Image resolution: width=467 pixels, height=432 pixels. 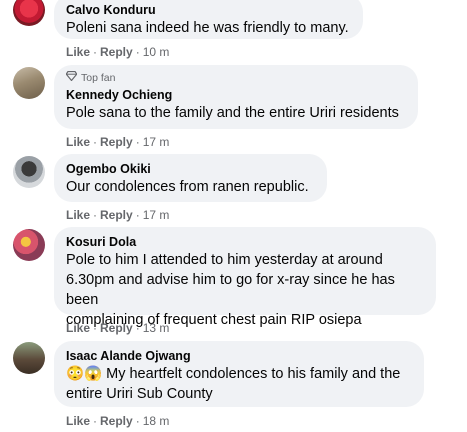 I want to click on top-fan-label: Top fan, so click(x=98, y=78).